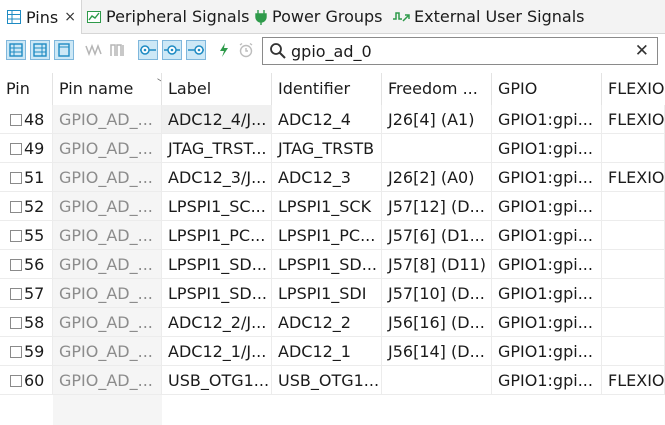 The width and height of the screenshot is (665, 425). Describe the element at coordinates (437, 264) in the screenshot. I see `freedom-cell: J57[8] (D11)` at that location.